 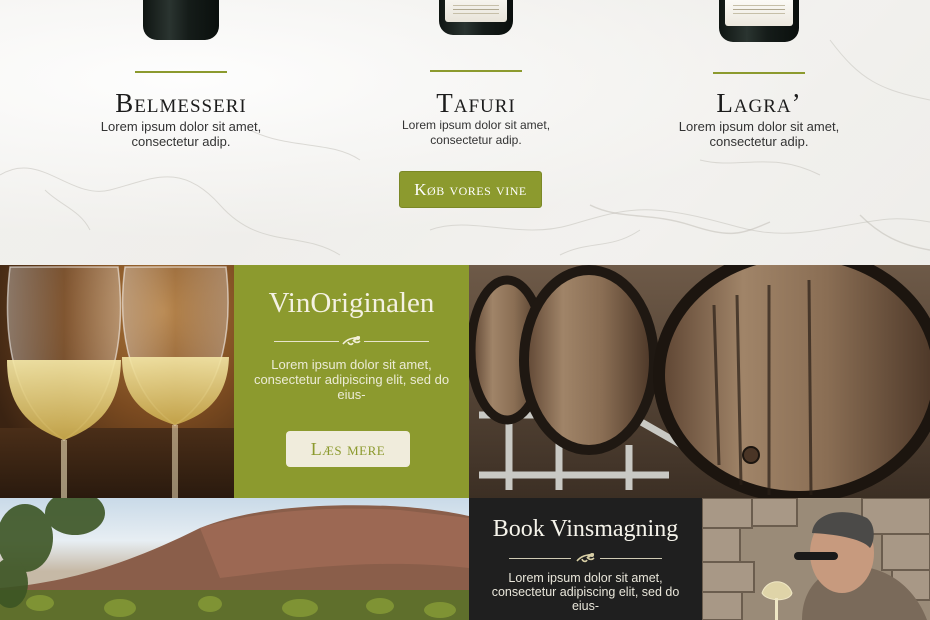 What do you see at coordinates (117, 381) in the screenshot?
I see `wine-glasses-image` at bounding box center [117, 381].